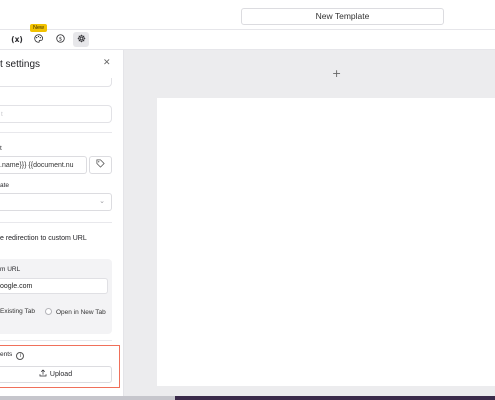  What do you see at coordinates (100, 165) in the screenshot?
I see `tag-icon` at bounding box center [100, 165].